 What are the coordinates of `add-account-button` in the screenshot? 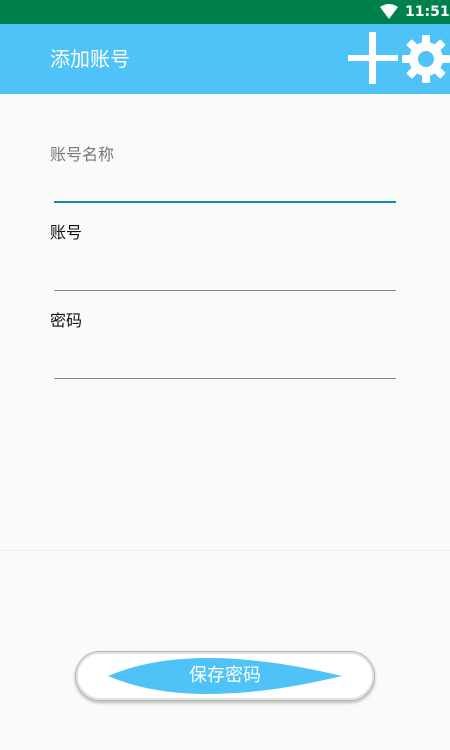 It's located at (373, 58).